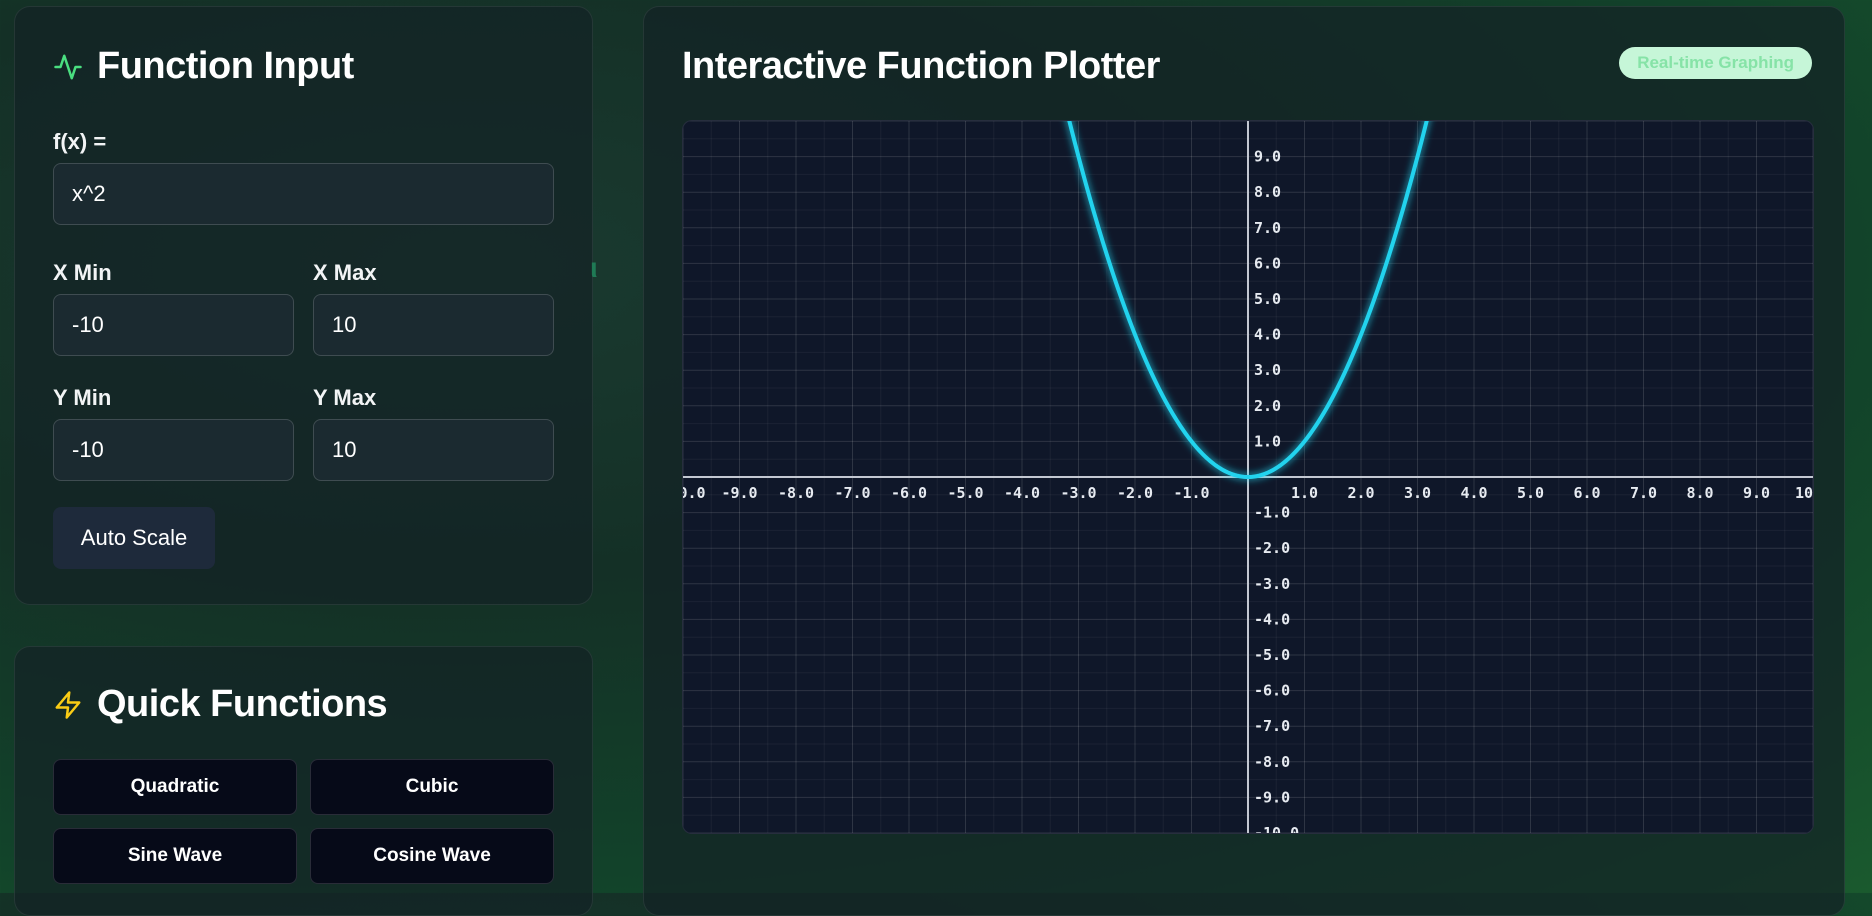  Describe the element at coordinates (1272, 726) in the screenshot. I see `y-tick-label: -7.0` at that location.